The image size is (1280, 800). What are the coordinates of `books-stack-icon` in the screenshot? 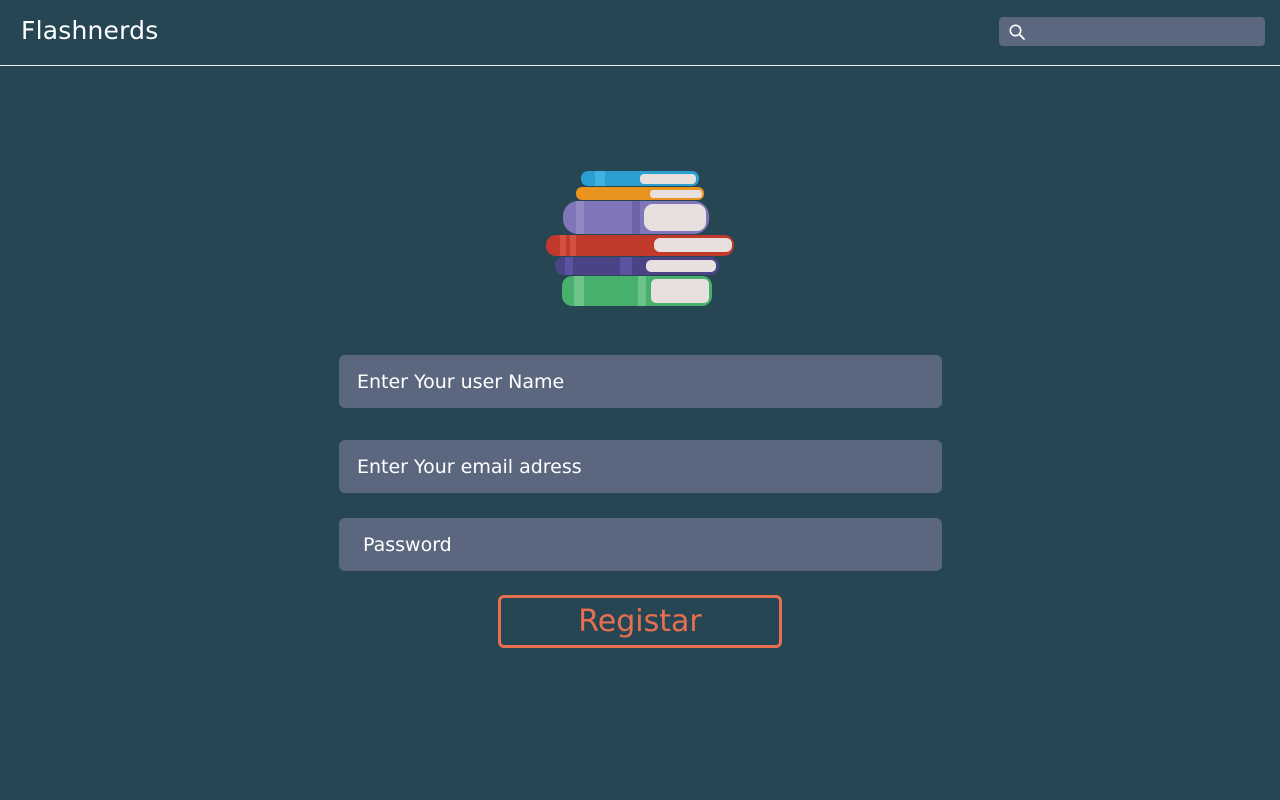 It's located at (640, 237).